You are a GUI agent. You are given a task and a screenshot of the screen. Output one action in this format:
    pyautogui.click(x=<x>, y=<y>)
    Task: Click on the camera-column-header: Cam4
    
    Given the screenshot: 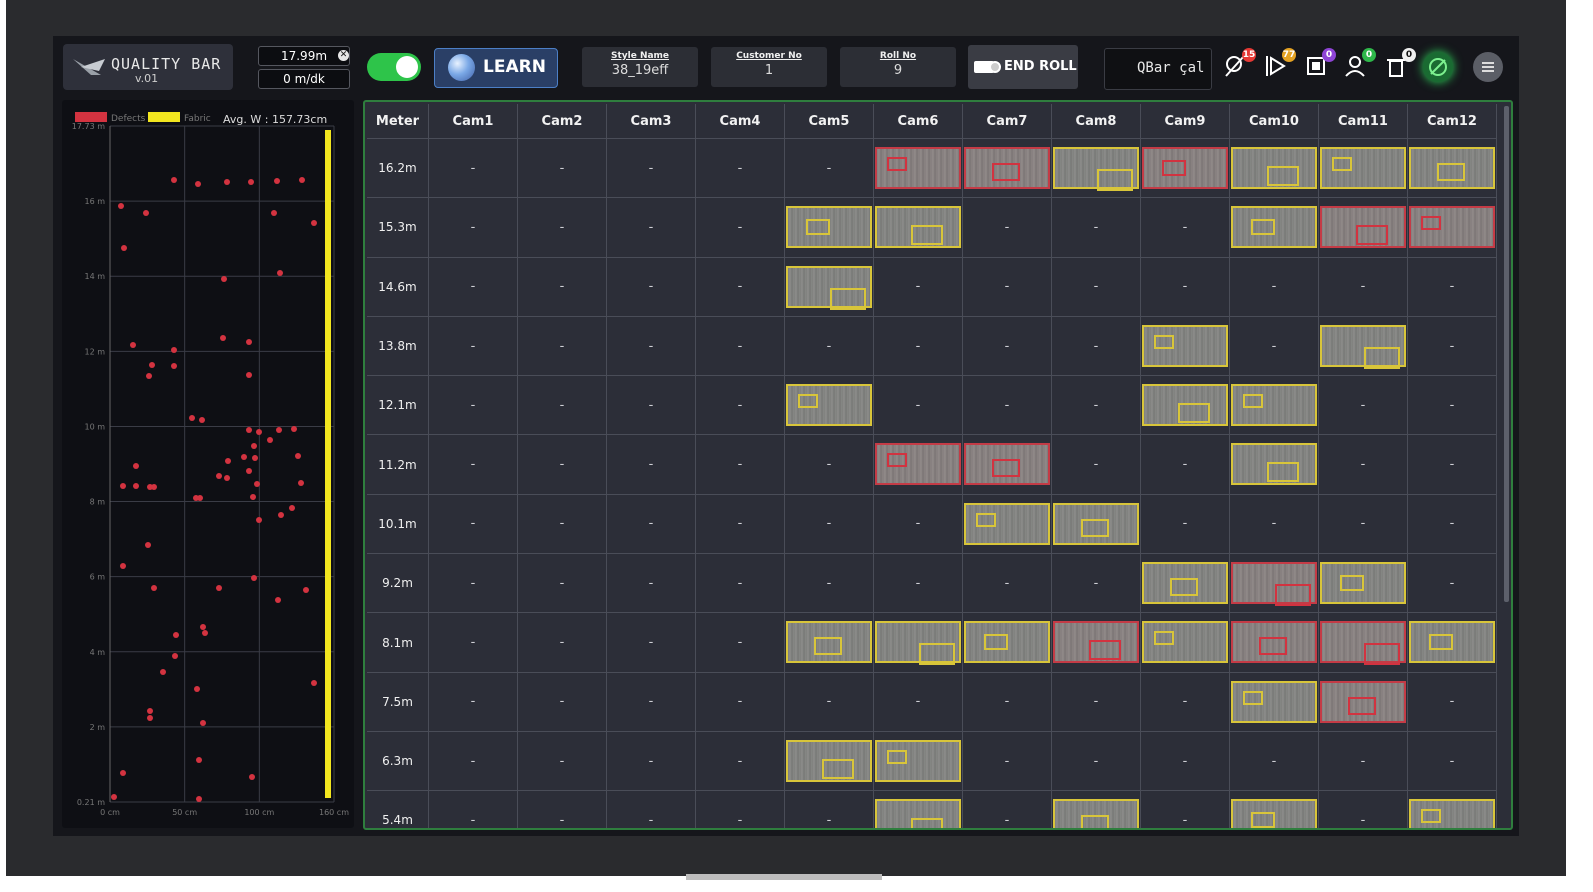 What is the action you would take?
    pyautogui.click(x=740, y=121)
    